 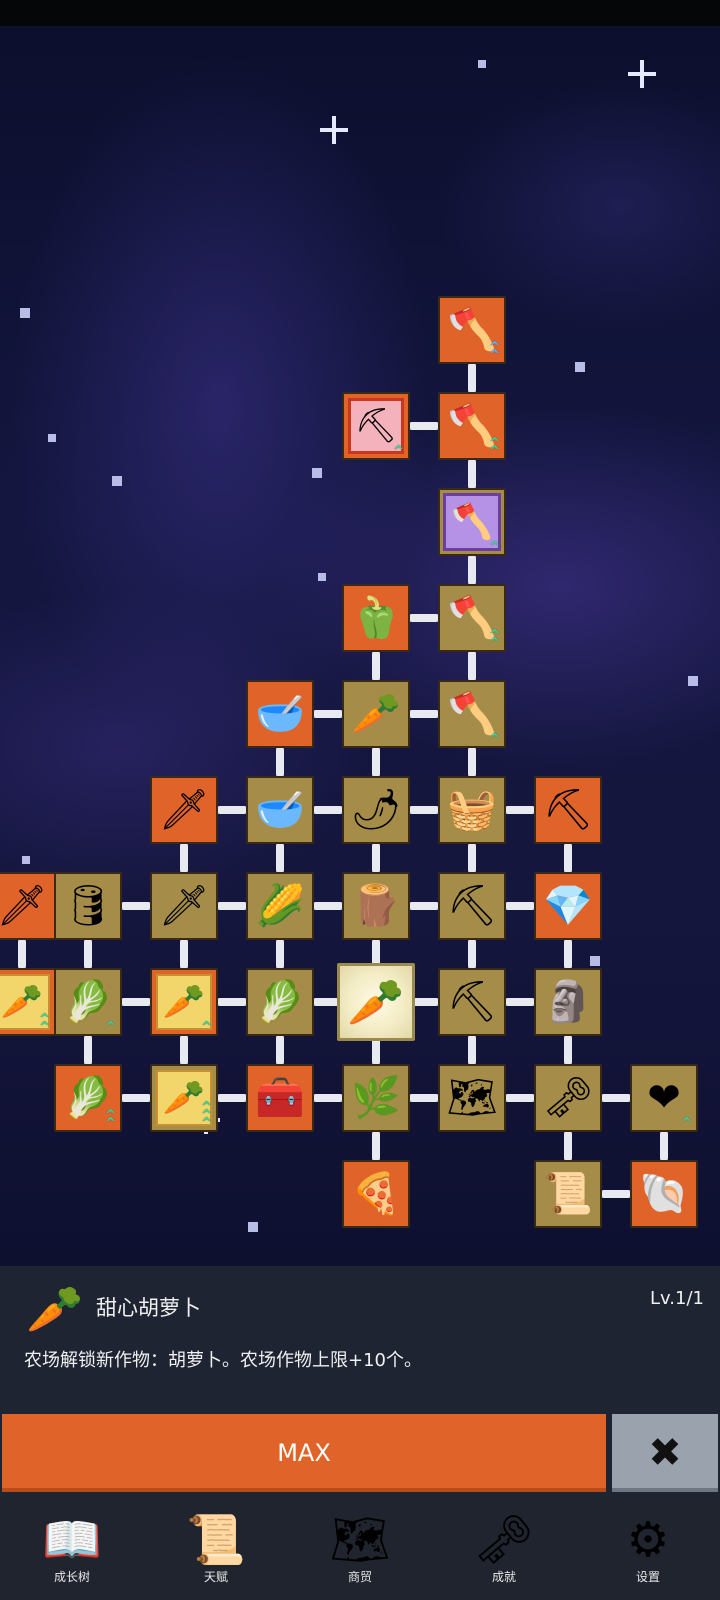 I want to click on skill-node-carrot-b: 🥕 ^, so click(x=184, y=1002).